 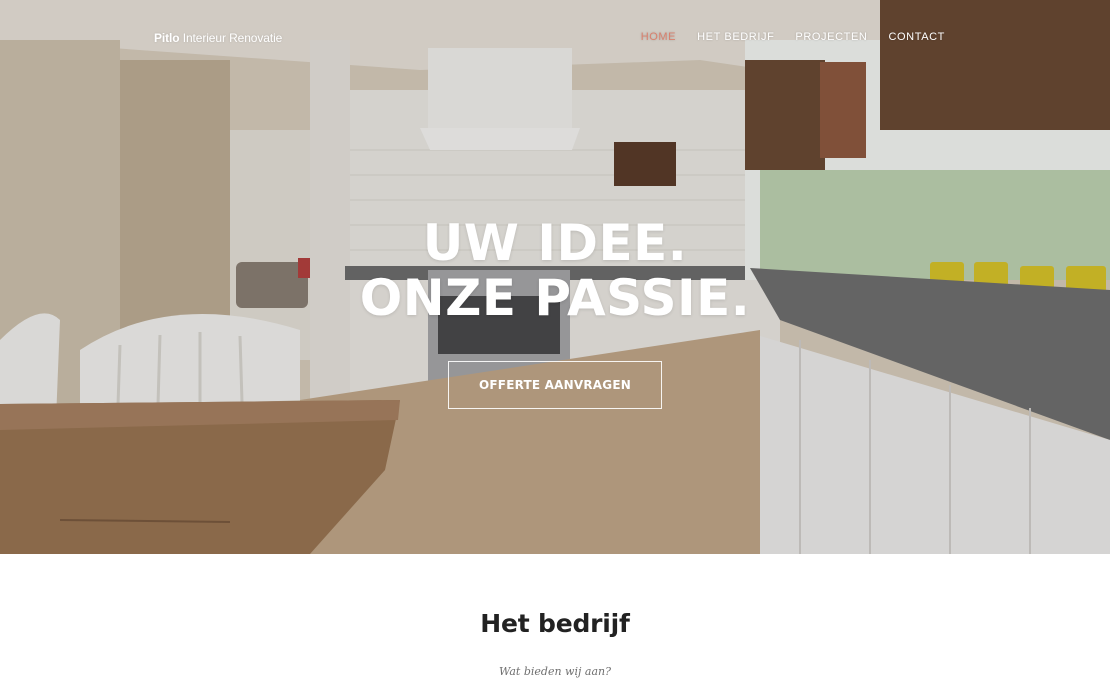 I want to click on nav-item-het-bedrijf: HET BEDRIJF, so click(x=735, y=37).